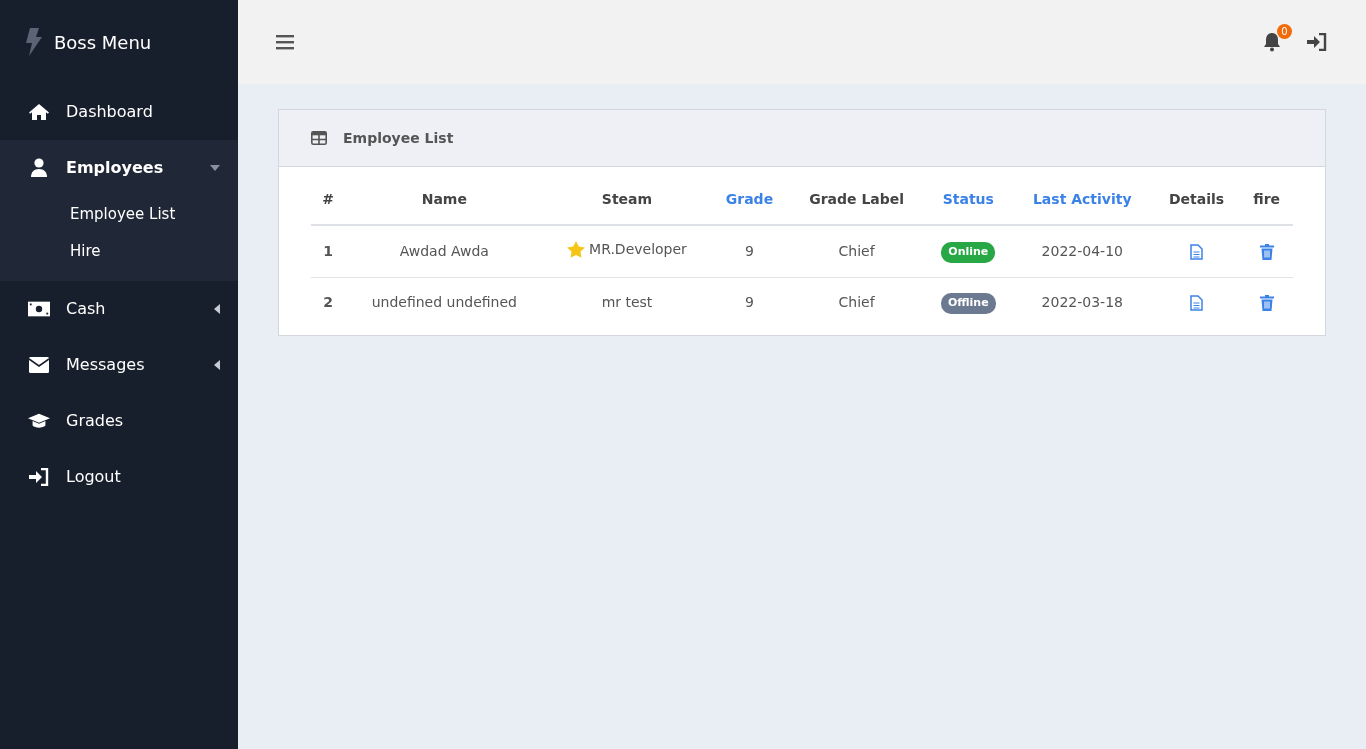 This screenshot has height=749, width=1366. I want to click on status-badge: Online, so click(968, 252).